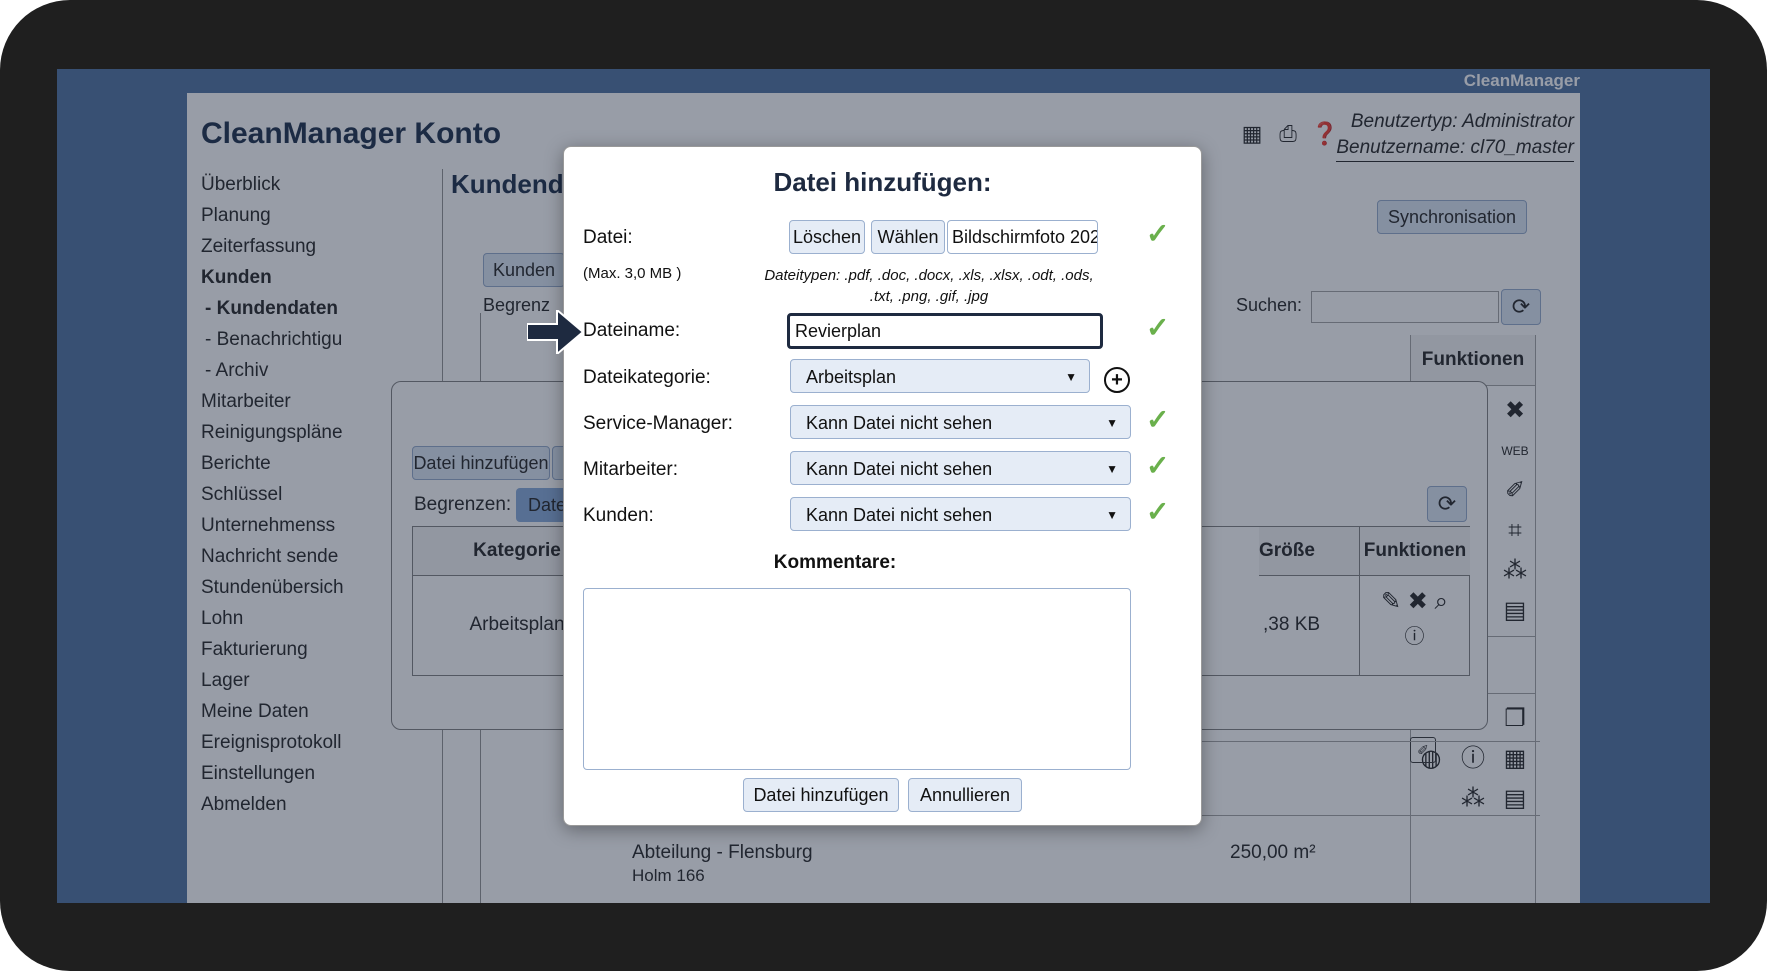 This screenshot has height=971, width=1767. Describe the element at coordinates (835, 562) in the screenshot. I see `comments-label: Kommentare:` at that location.